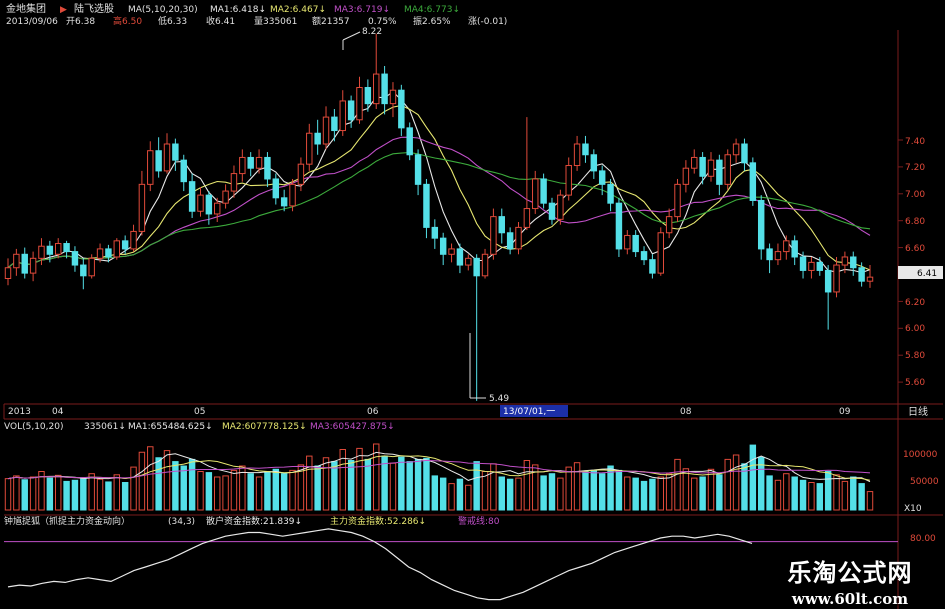 The width and height of the screenshot is (945, 609). What do you see at coordinates (915, 249) in the screenshot?
I see `price-tick: 6.60` at bounding box center [915, 249].